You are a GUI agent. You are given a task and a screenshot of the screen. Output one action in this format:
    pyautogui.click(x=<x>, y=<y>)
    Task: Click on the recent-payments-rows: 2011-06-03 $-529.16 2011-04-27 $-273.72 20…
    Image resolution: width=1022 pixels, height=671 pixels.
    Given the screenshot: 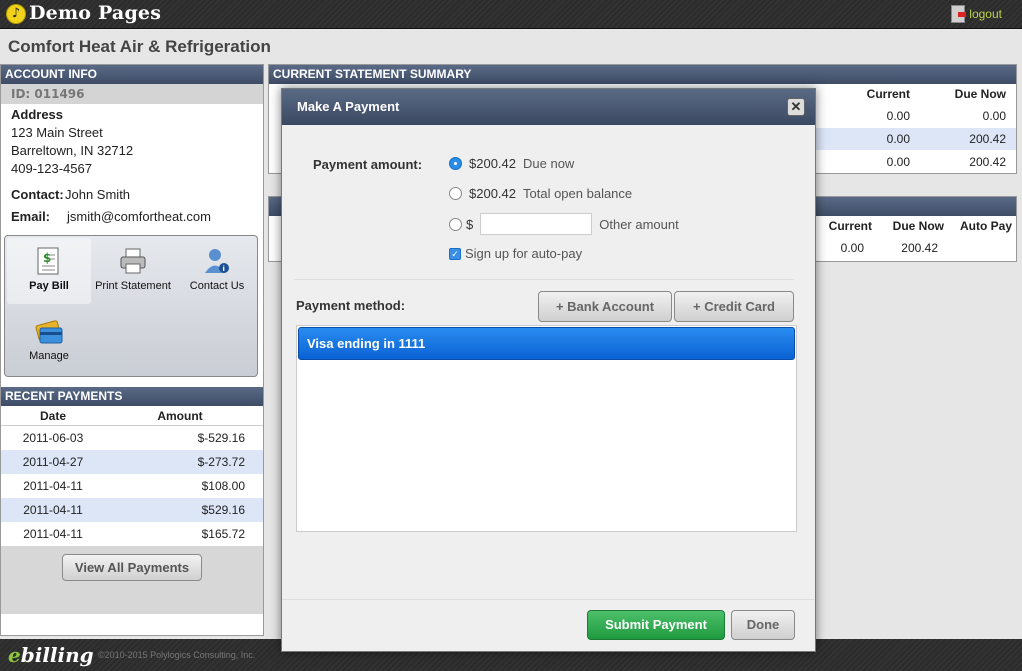 What is the action you would take?
    pyautogui.click(x=132, y=486)
    